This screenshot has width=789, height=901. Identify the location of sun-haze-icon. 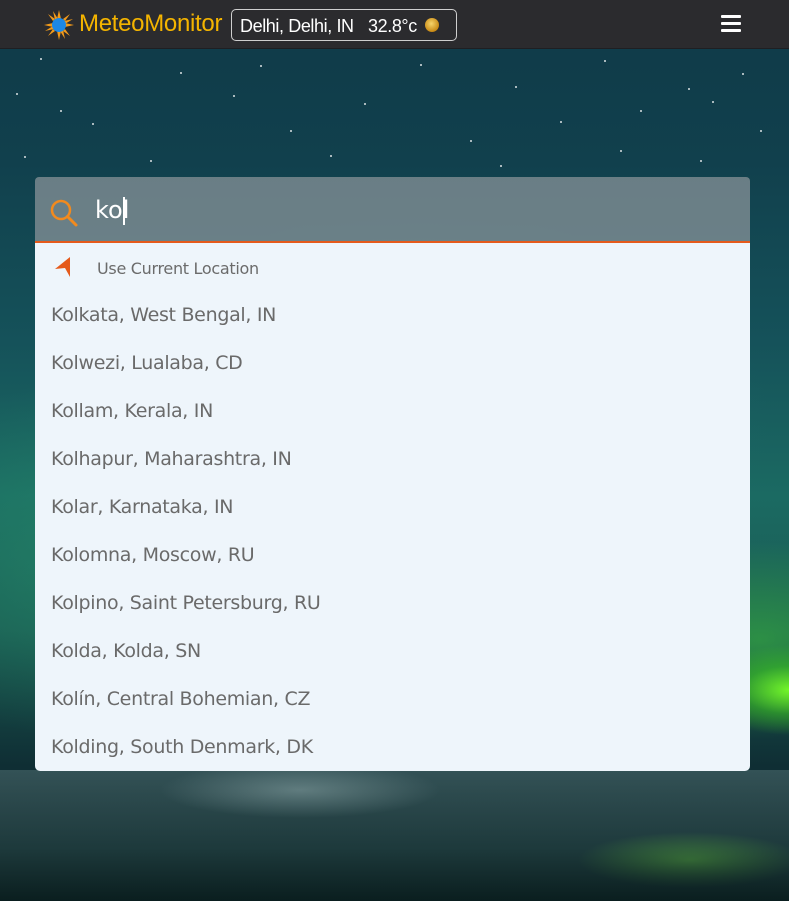
(432, 25).